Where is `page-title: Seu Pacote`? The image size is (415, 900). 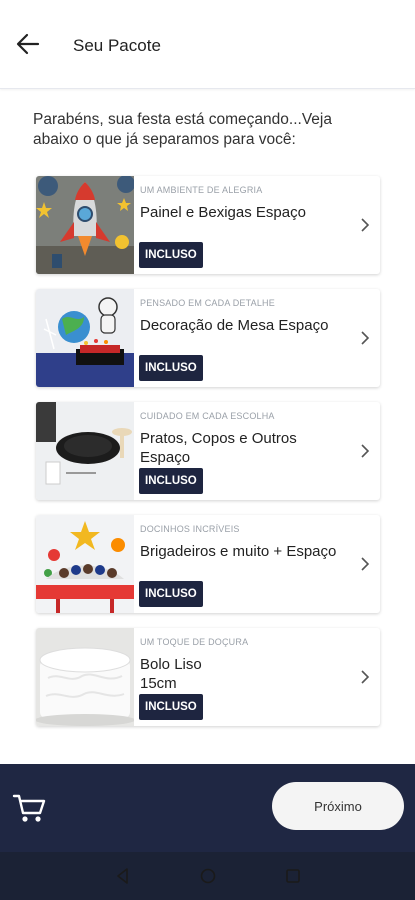
page-title: Seu Pacote is located at coordinates (117, 45).